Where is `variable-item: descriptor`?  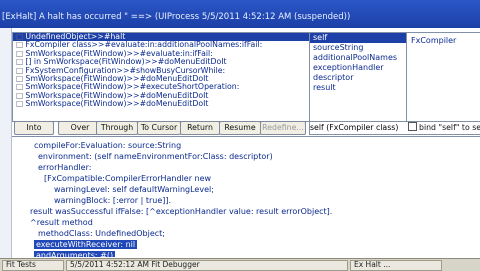 variable-item: descriptor is located at coordinates (358, 78).